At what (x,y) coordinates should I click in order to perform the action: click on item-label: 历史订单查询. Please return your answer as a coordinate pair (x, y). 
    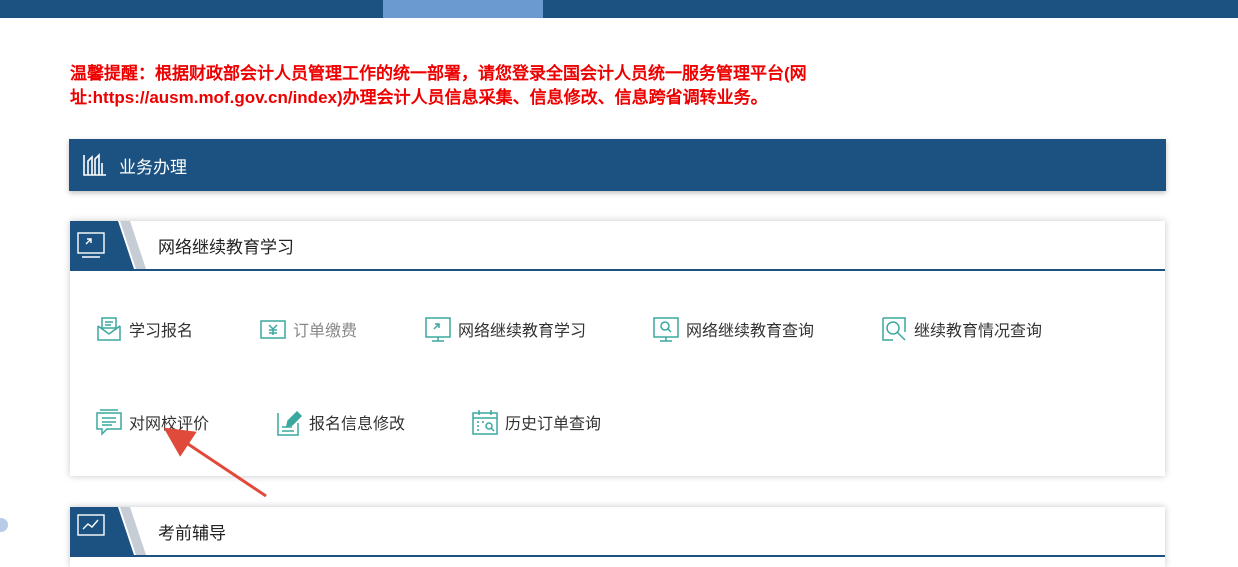
    Looking at the image, I should click on (553, 423).